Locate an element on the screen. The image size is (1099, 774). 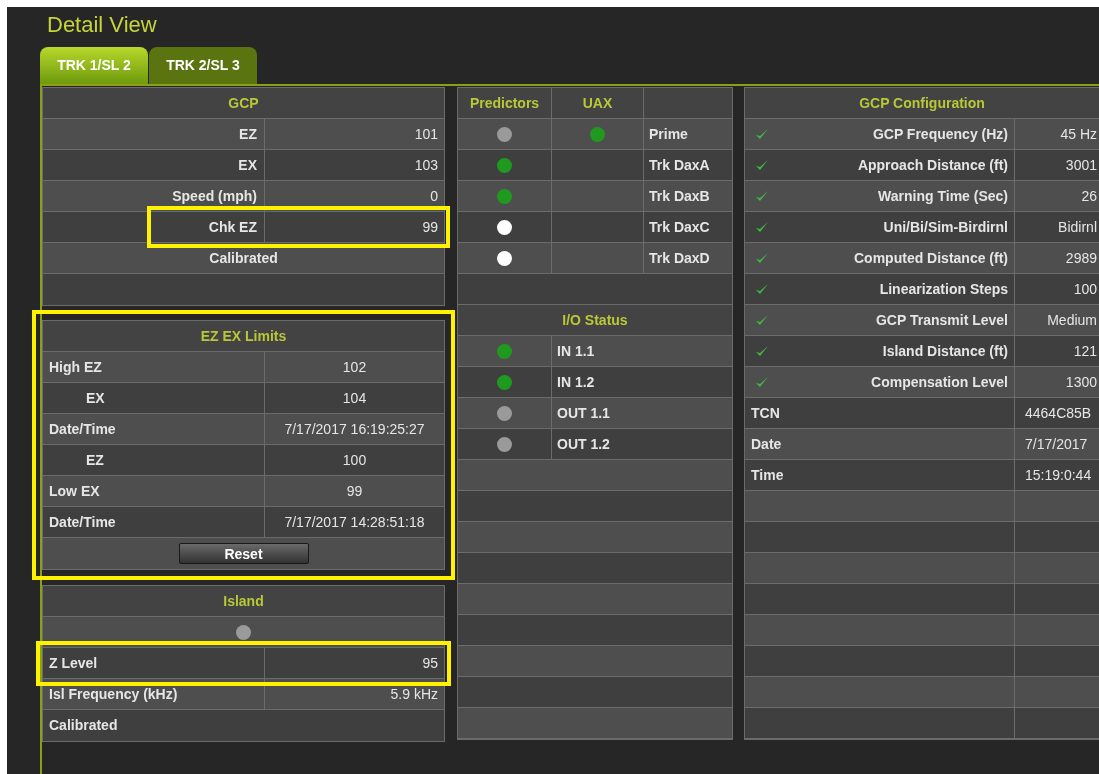
table-cell-text: 95 is located at coordinates (430, 663).